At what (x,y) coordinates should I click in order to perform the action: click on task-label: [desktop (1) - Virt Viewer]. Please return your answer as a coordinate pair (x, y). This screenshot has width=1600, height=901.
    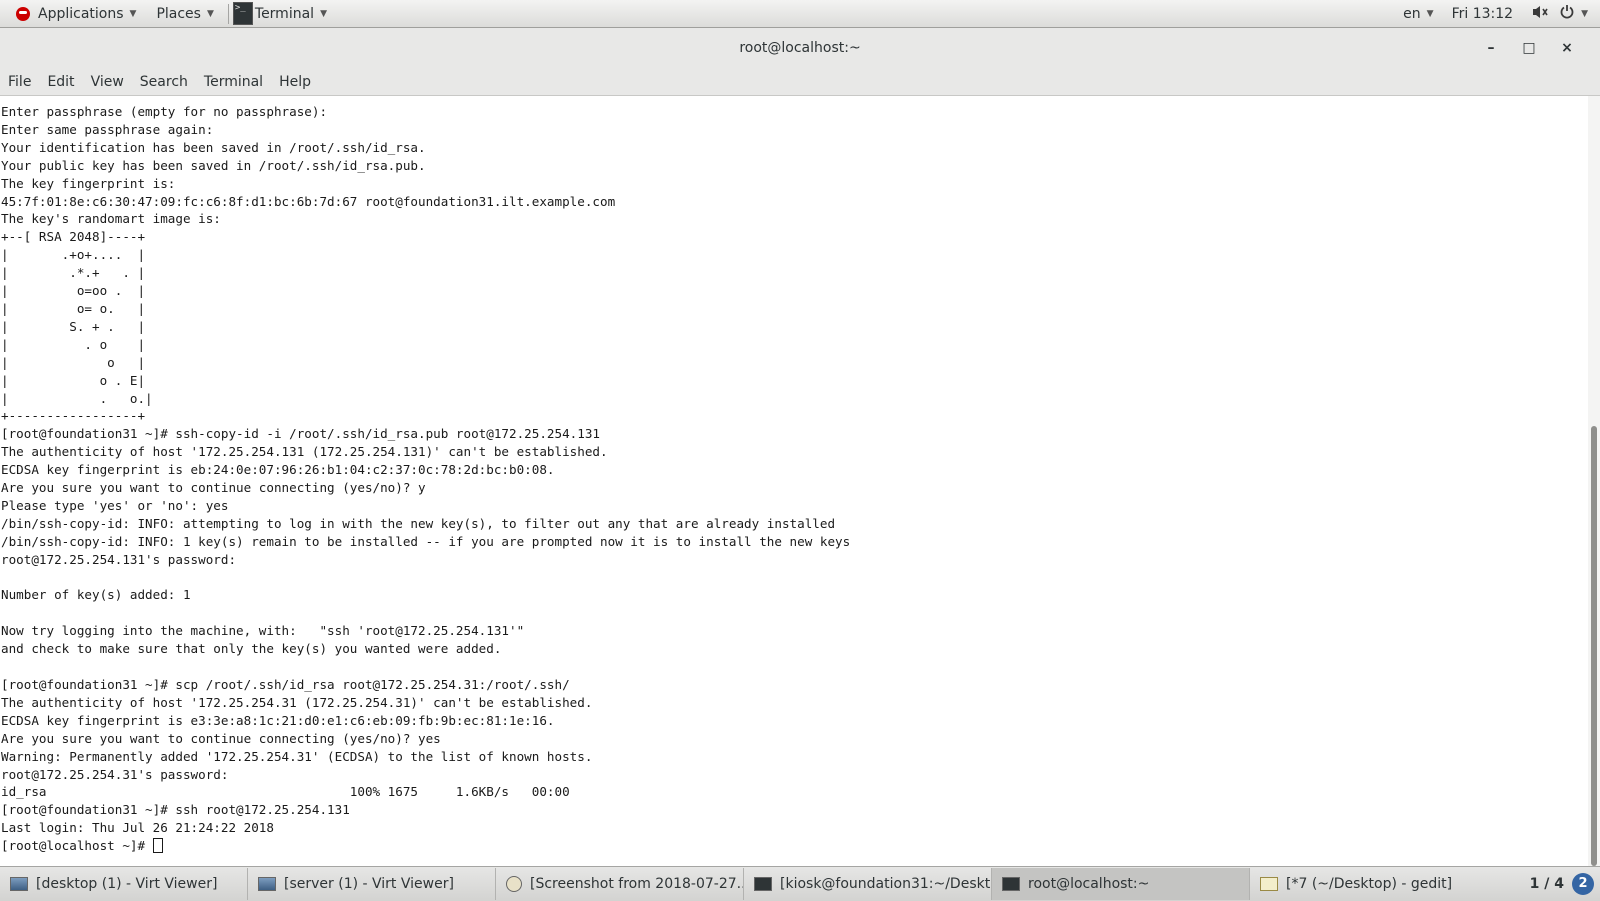
    Looking at the image, I should click on (127, 884).